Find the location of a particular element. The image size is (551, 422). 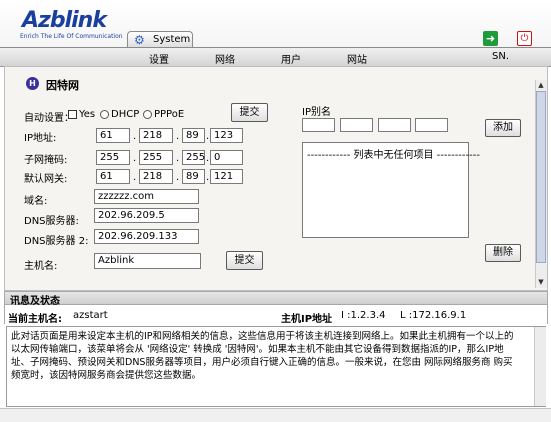

auto-submit-button: 提交 is located at coordinates (249, 112).